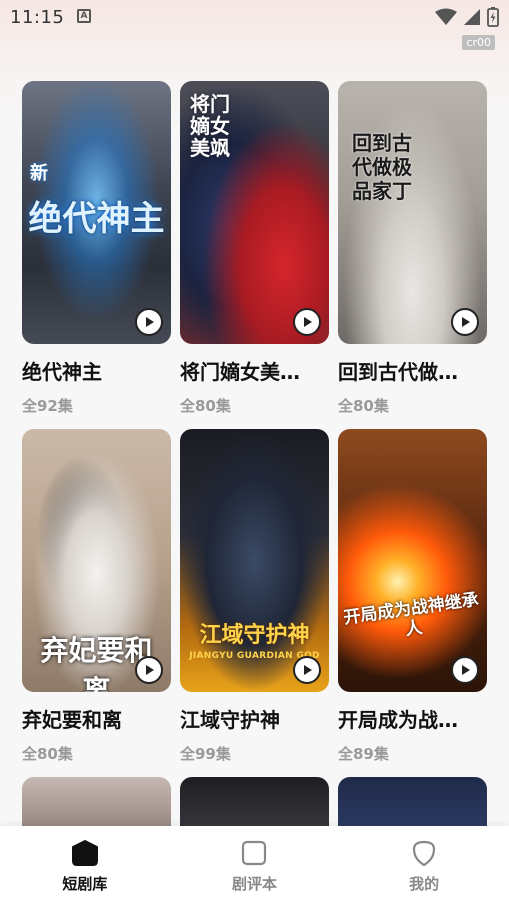  I want to click on drama-poster: 江域守护神 JIANGYU GUARDIAN GOD, so click(254, 560).